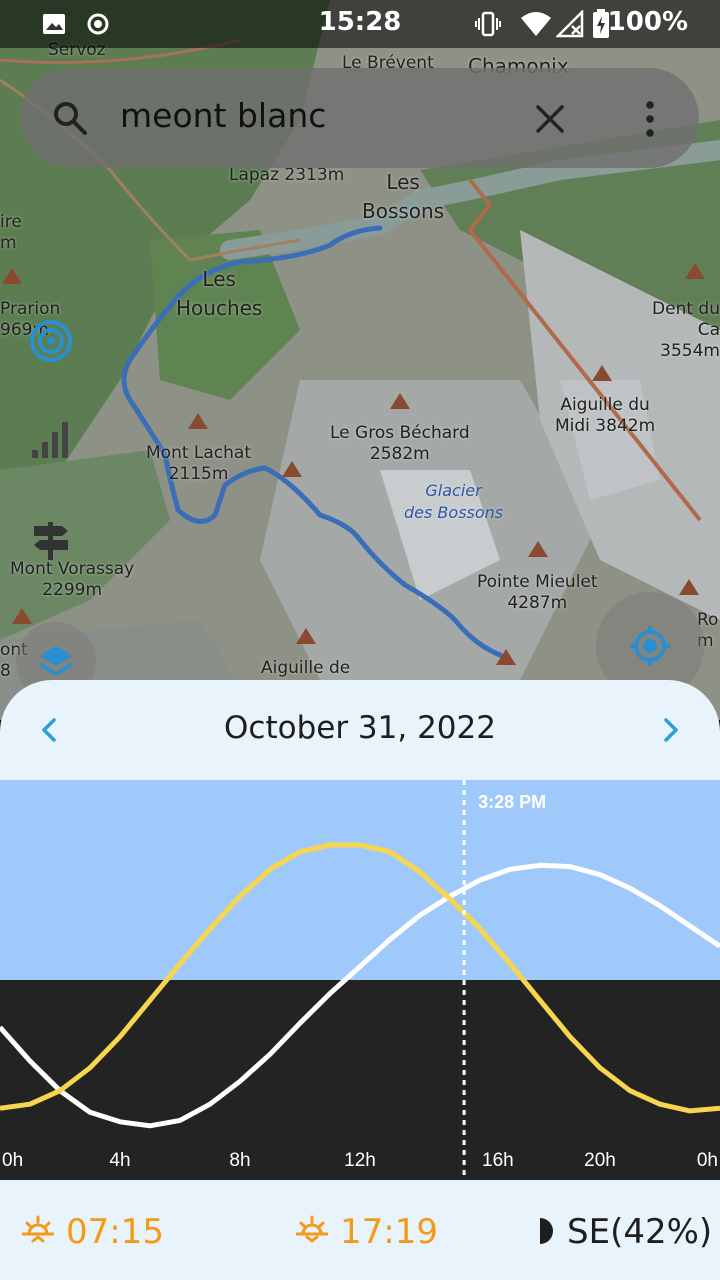 This screenshot has height=1280, width=720. I want to click on selected-date: October 31, 2022, so click(360, 728).